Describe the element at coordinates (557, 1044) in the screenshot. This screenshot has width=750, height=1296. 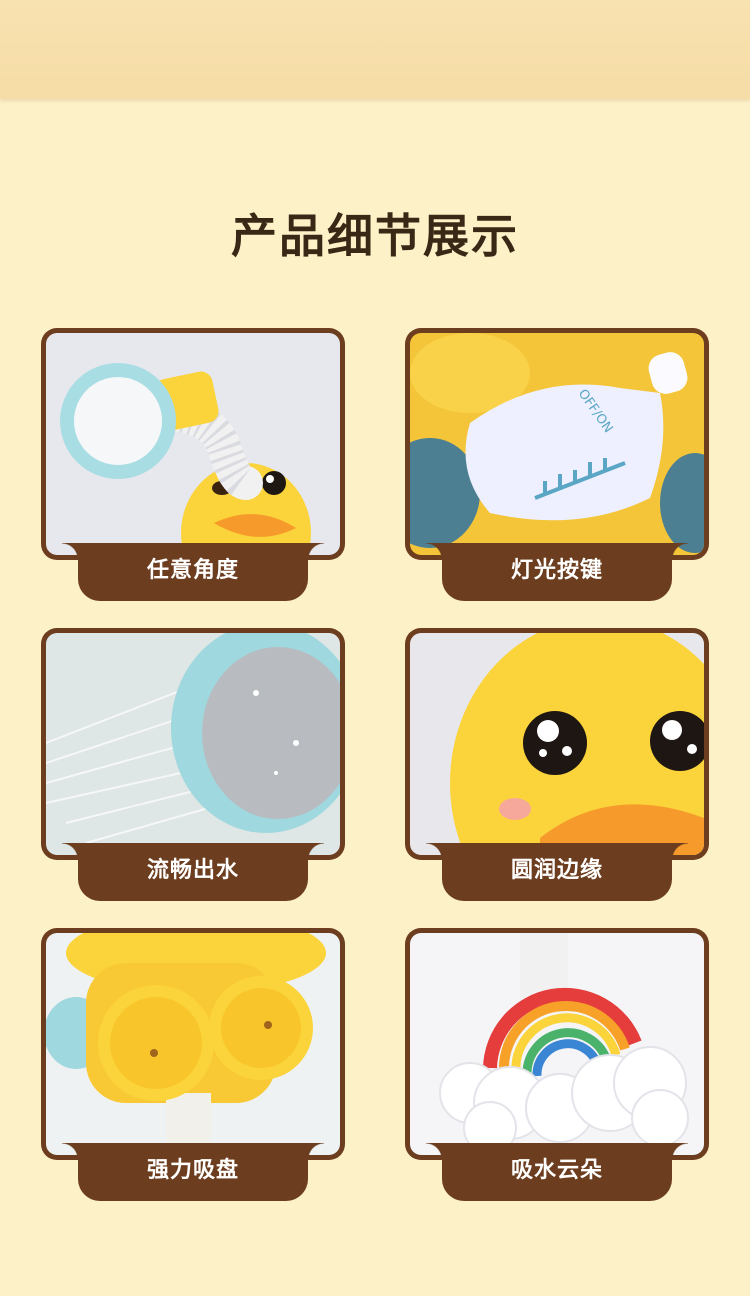
I see `photo-rainbow-cloud` at that location.